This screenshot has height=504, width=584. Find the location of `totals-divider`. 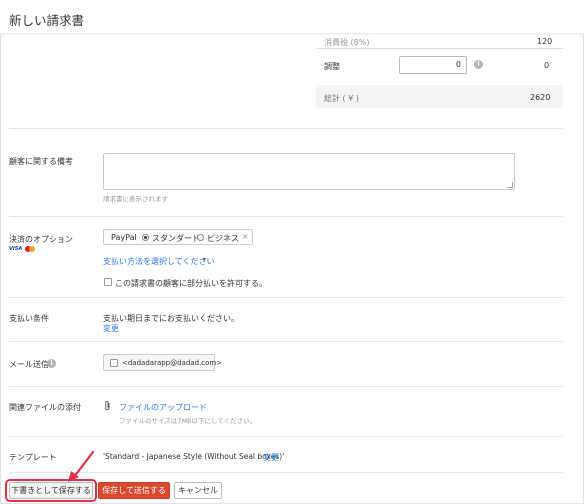

totals-divider is located at coordinates (439, 48).